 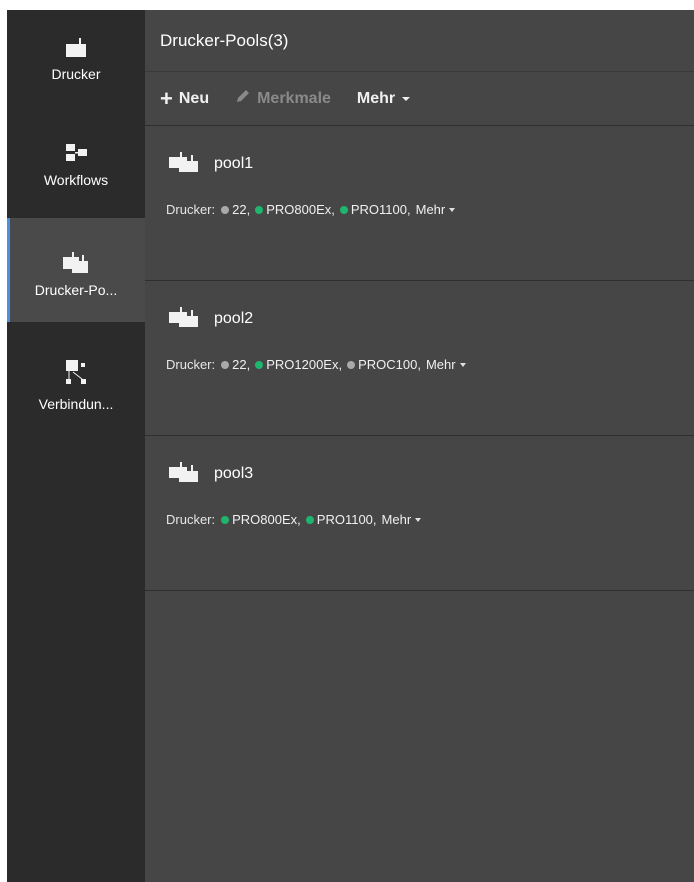 What do you see at coordinates (419, 241) in the screenshot?
I see `pool-printer-list: Drucker: 22, PRO800Ex, PRO1100, Mehr` at bounding box center [419, 241].